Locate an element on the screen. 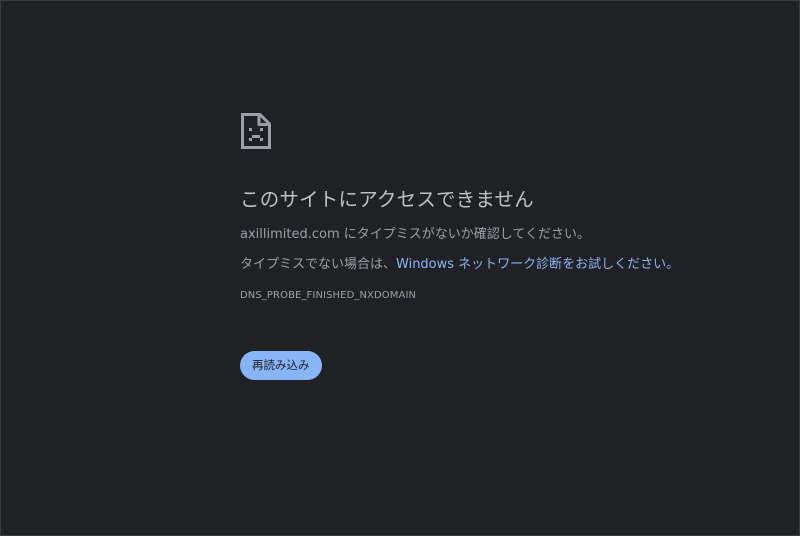 The width and height of the screenshot is (800, 536). sad-page-icon is located at coordinates (256, 131).